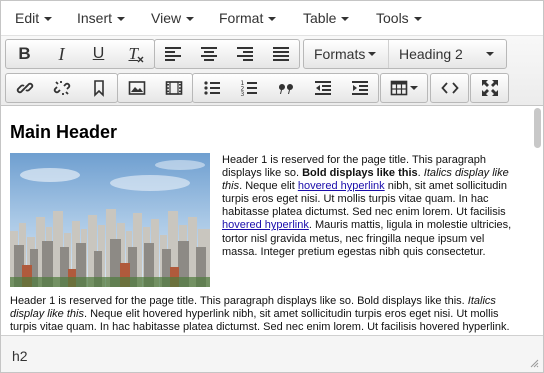  Describe the element at coordinates (20, 356) in the screenshot. I see `element-path: h2` at that location.